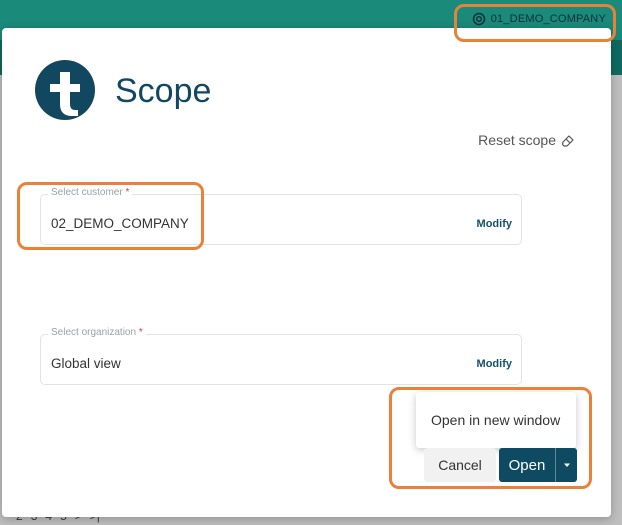  I want to click on organization-label-text: Select organization, so click(94, 332).